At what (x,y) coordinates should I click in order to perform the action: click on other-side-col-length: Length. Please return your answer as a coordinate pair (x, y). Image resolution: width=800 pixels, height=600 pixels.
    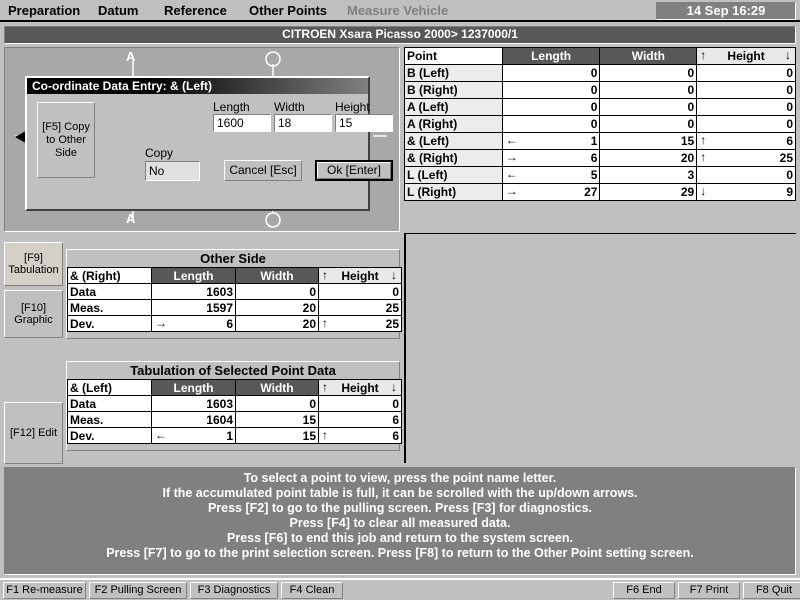
    Looking at the image, I should click on (193, 275).